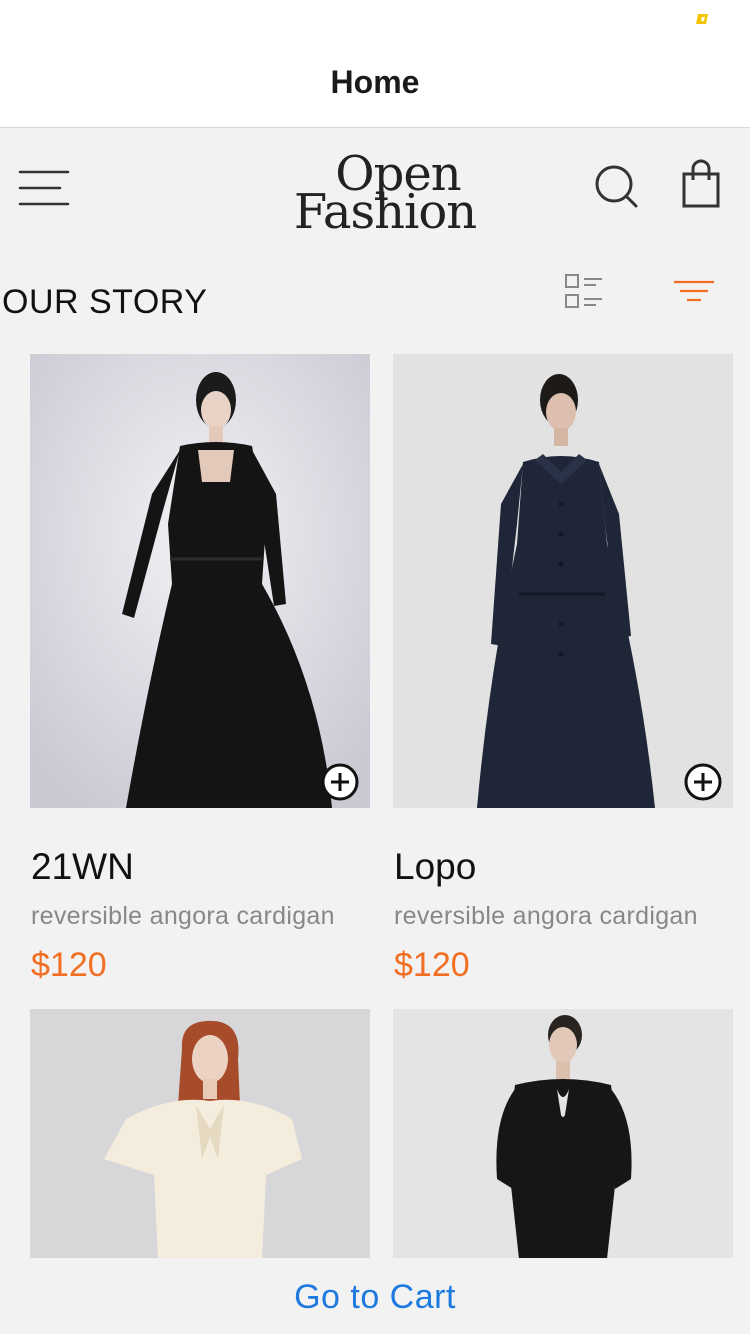  What do you see at coordinates (385, 212) in the screenshot?
I see `logo-line-2: Fashion` at bounding box center [385, 212].